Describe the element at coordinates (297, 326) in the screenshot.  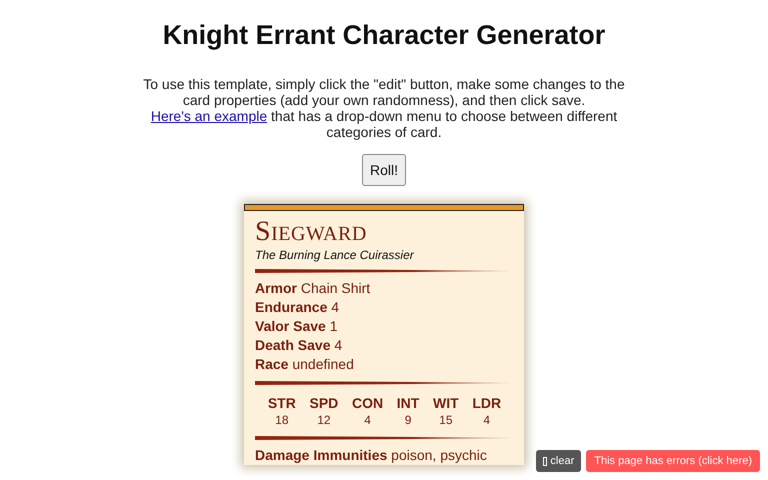
I see `property-line: Valor Save 1` at that location.